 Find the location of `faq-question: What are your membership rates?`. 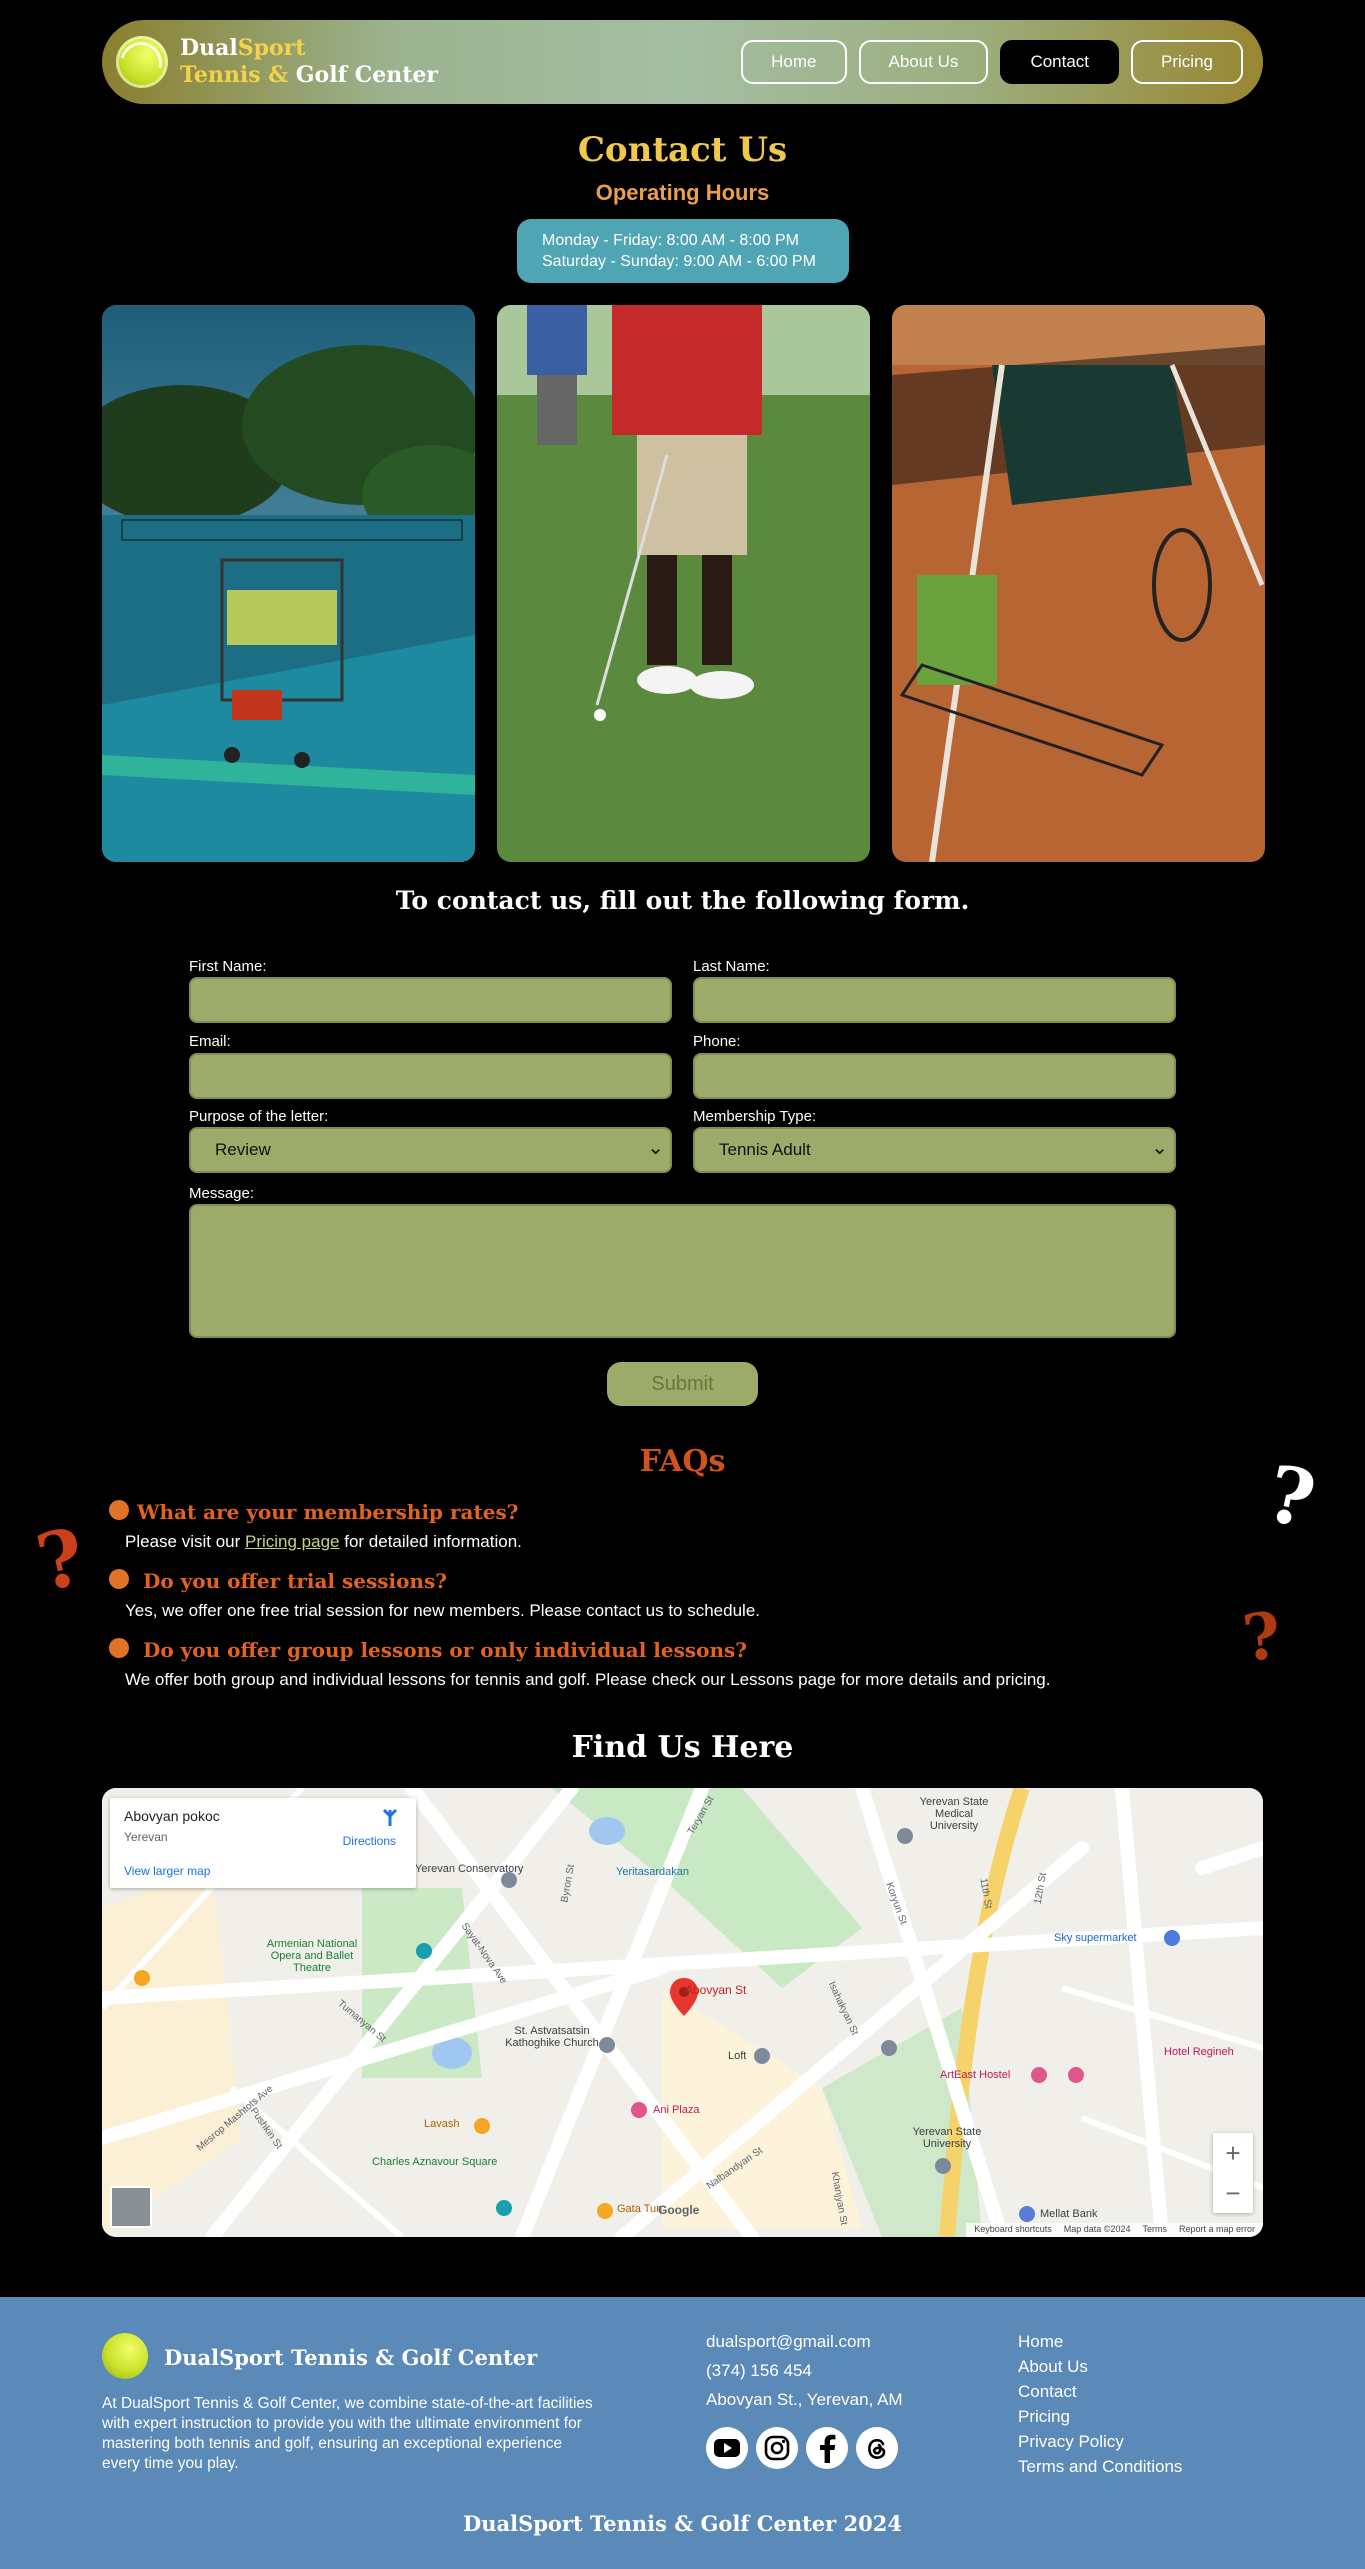

faq-question: What are your membership rates? is located at coordinates (328, 1512).